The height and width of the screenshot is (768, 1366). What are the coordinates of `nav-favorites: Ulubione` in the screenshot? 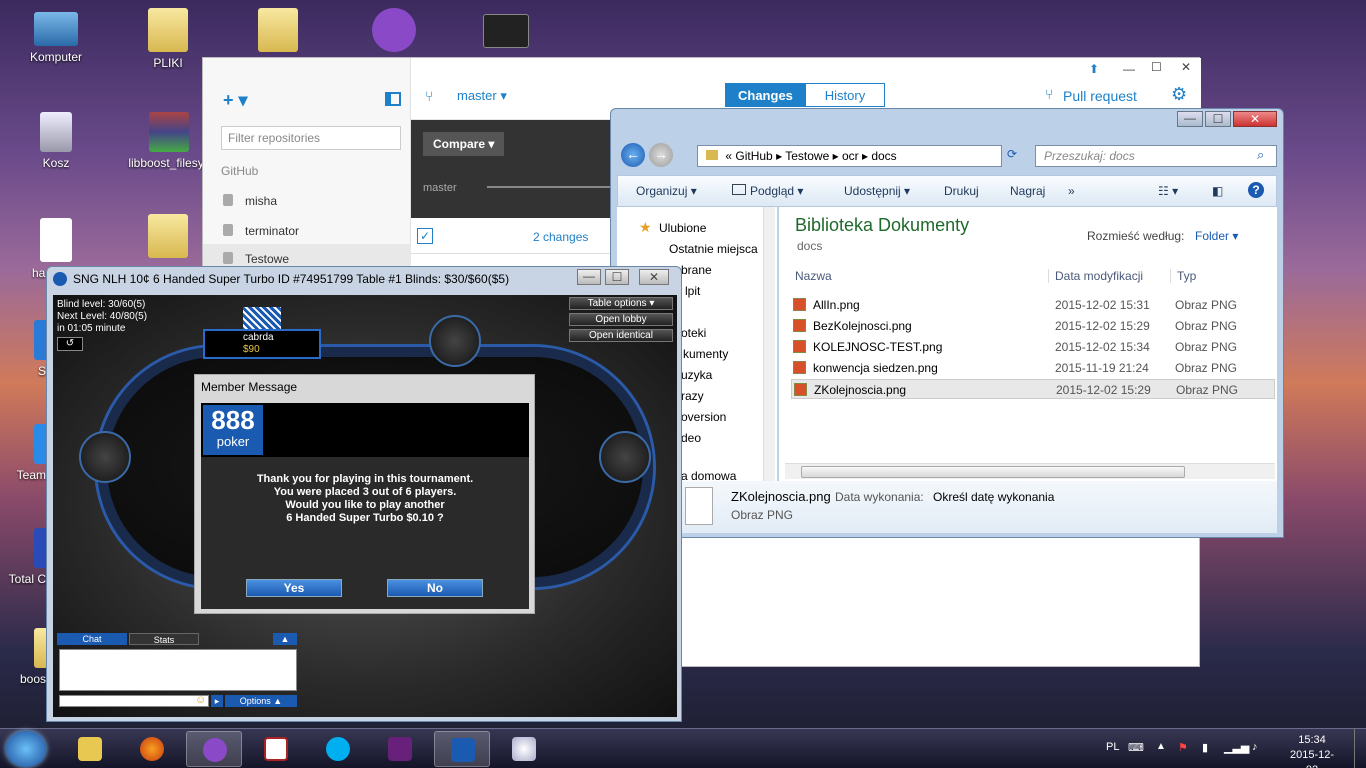 It's located at (682, 228).